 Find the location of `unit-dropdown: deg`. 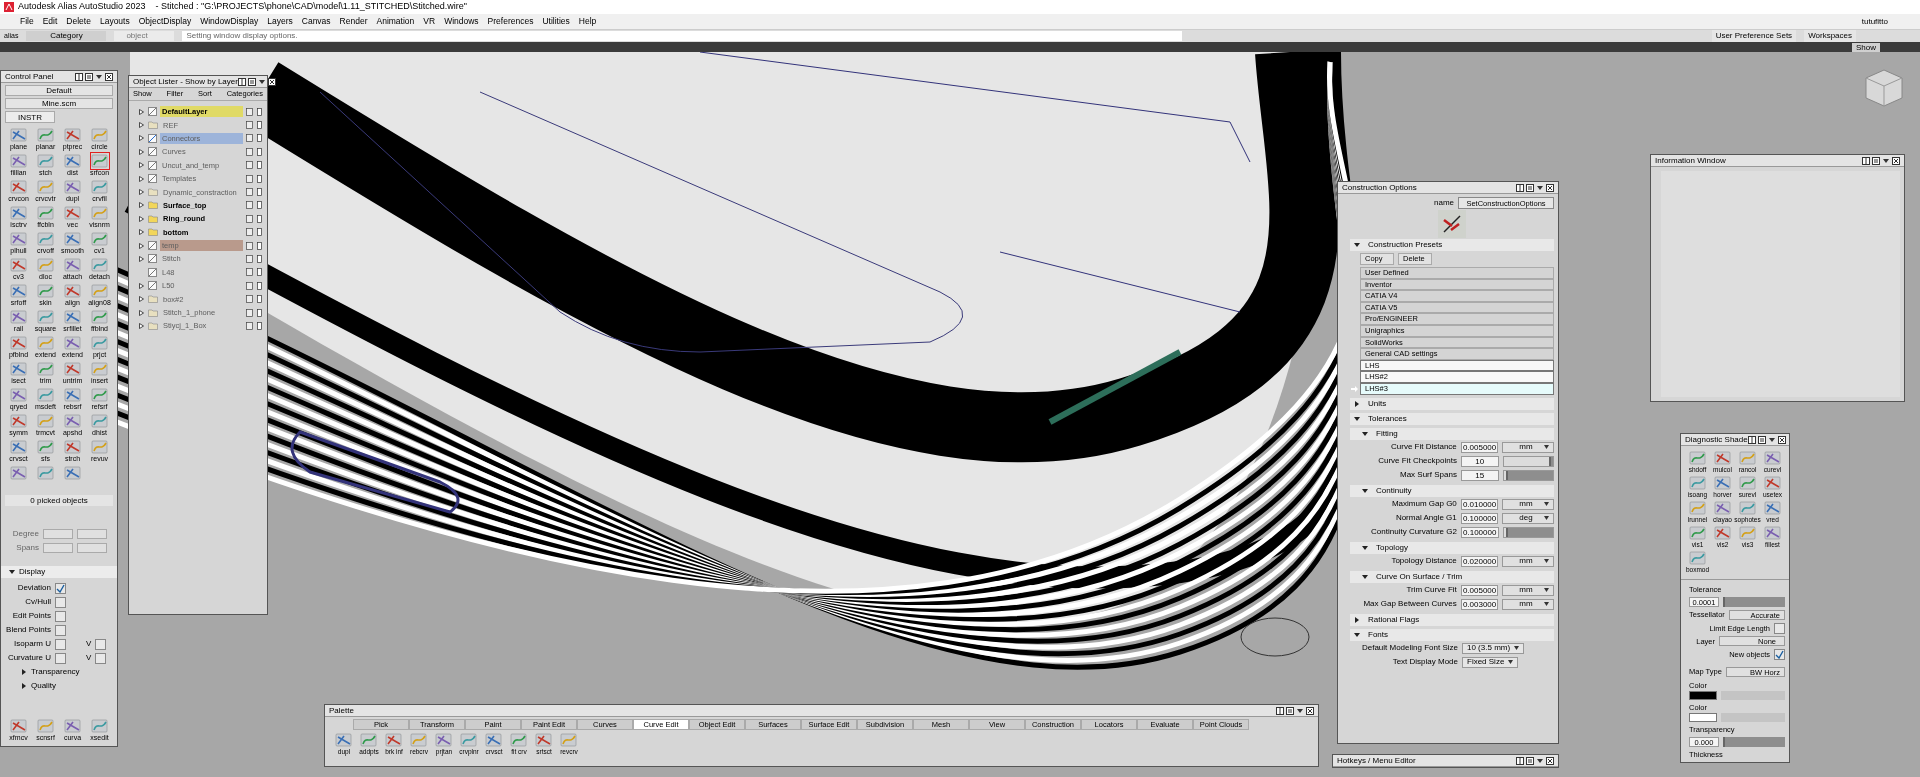

unit-dropdown: deg is located at coordinates (1528, 518).